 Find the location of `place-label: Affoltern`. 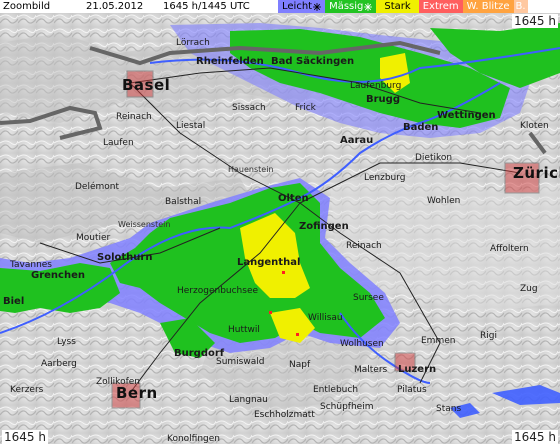

place-label: Affoltern is located at coordinates (509, 249).